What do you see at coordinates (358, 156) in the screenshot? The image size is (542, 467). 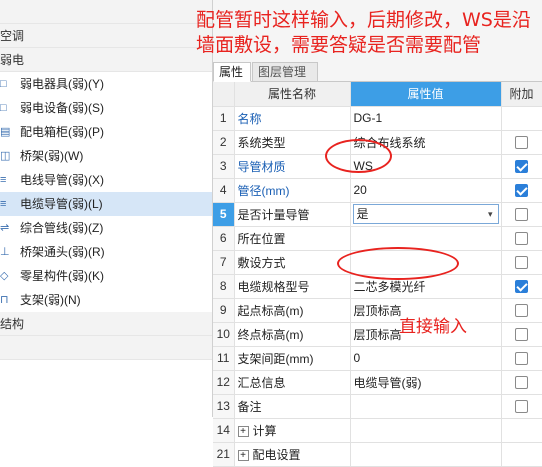 I see `annotation-ellipse-material` at bounding box center [358, 156].